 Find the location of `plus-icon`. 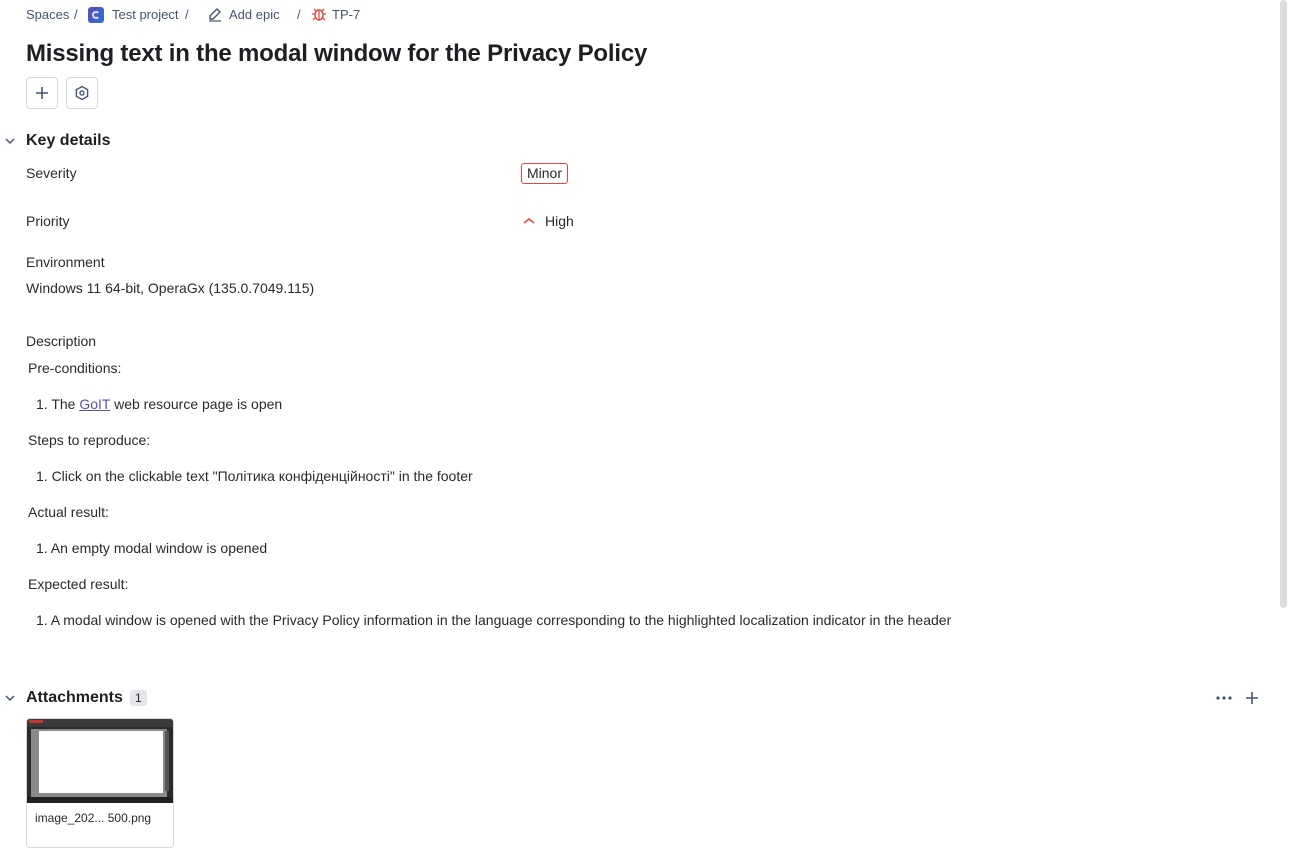

plus-icon is located at coordinates (42, 93).